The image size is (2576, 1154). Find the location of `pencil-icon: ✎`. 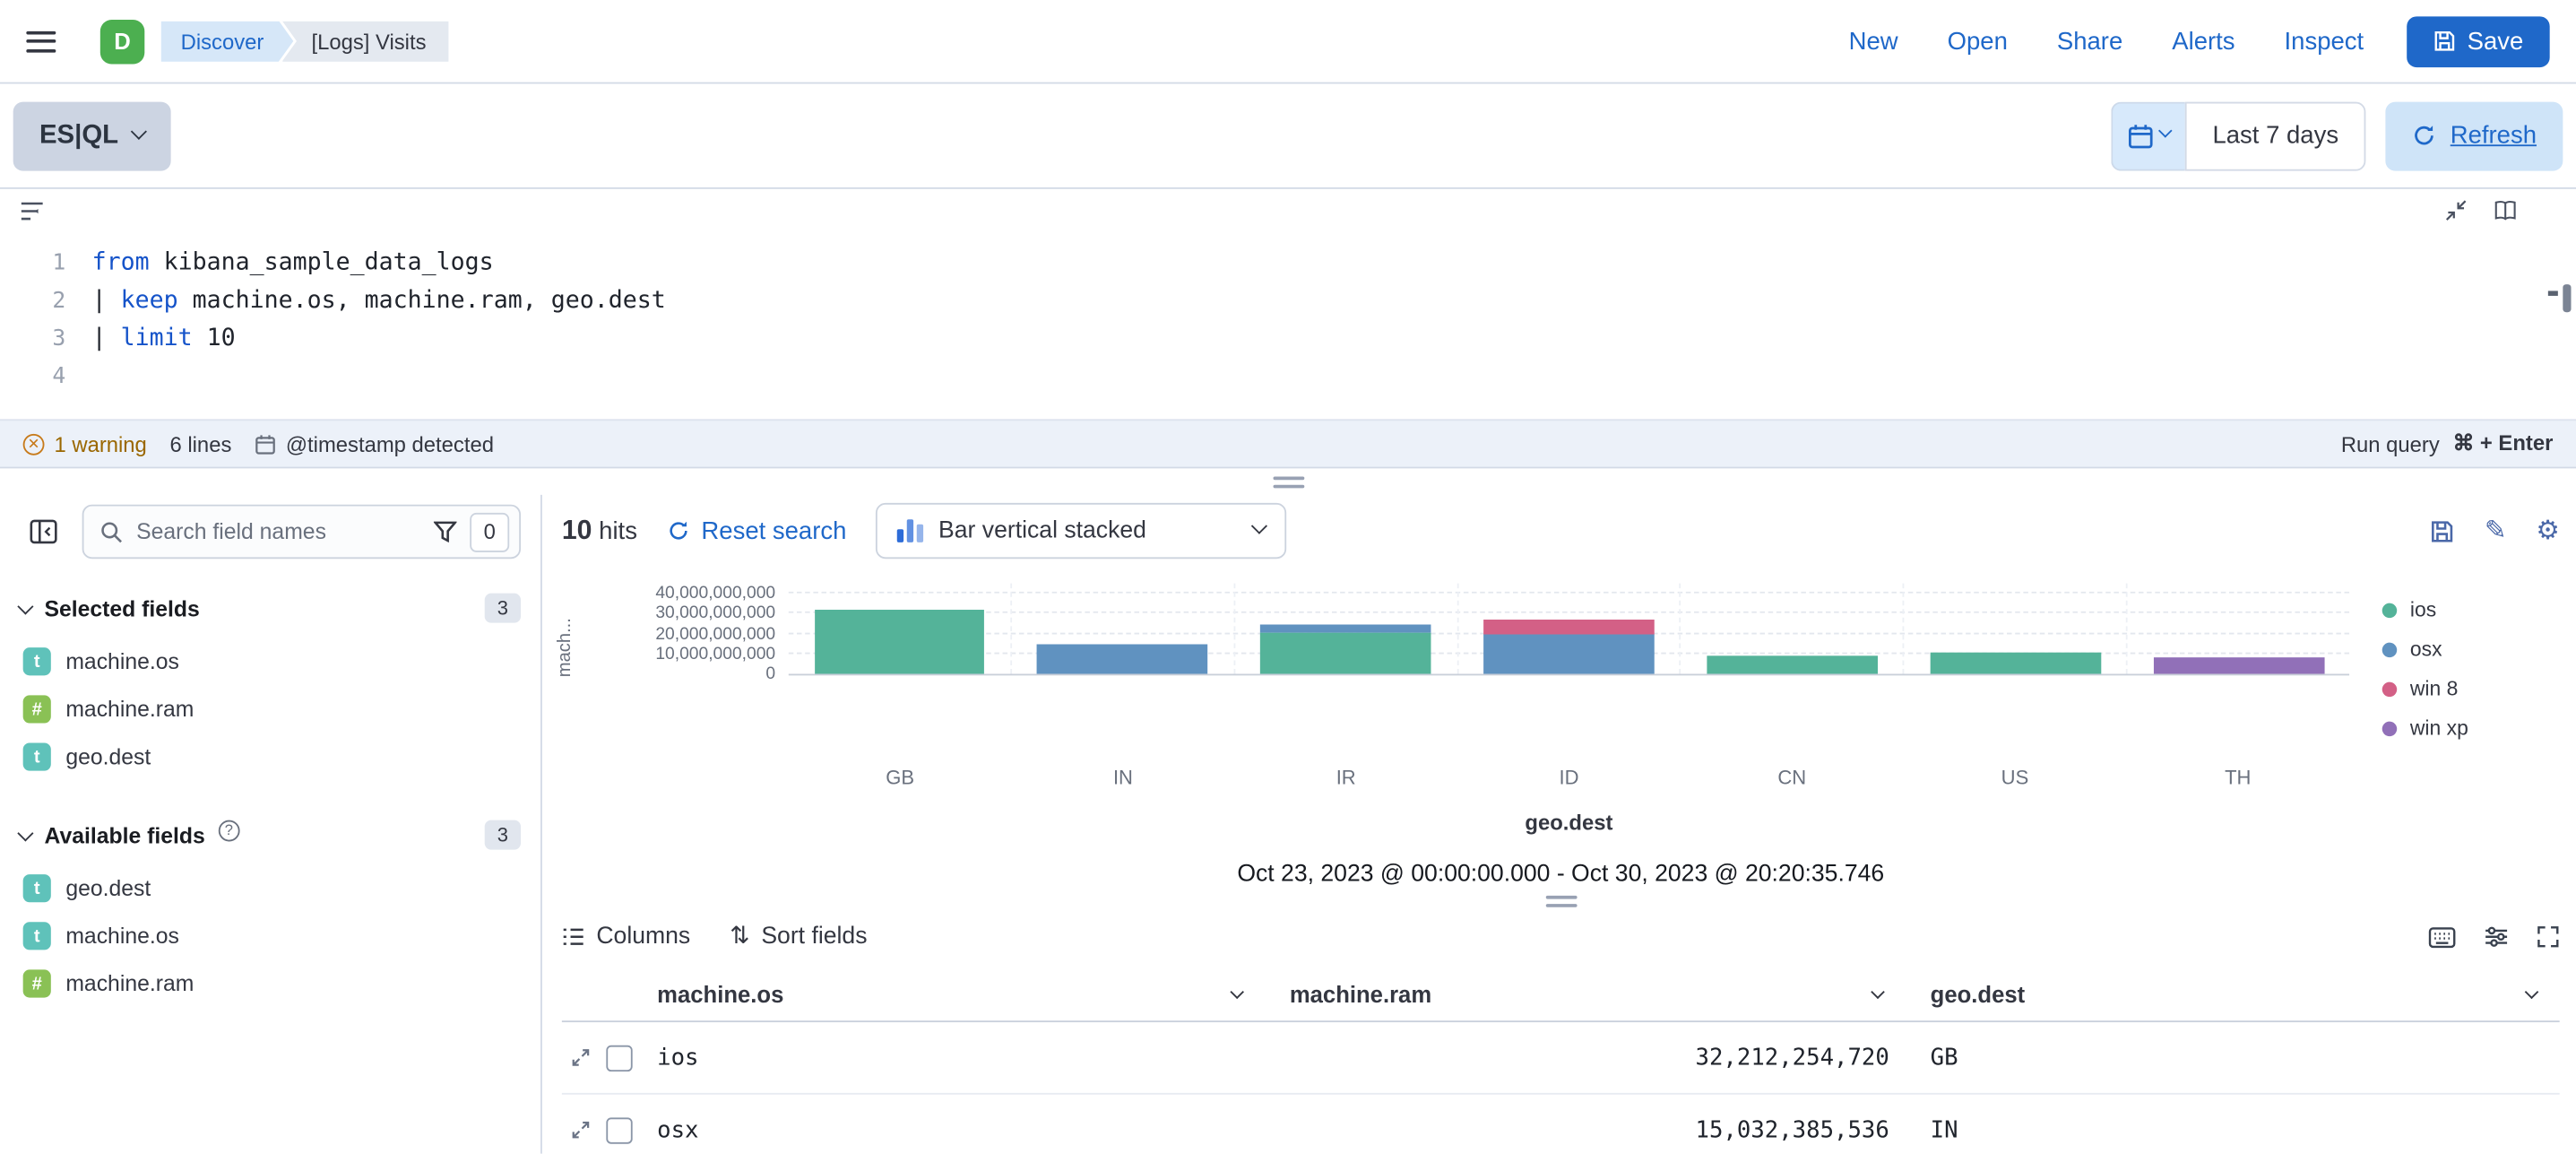

pencil-icon: ✎ is located at coordinates (2495, 531).